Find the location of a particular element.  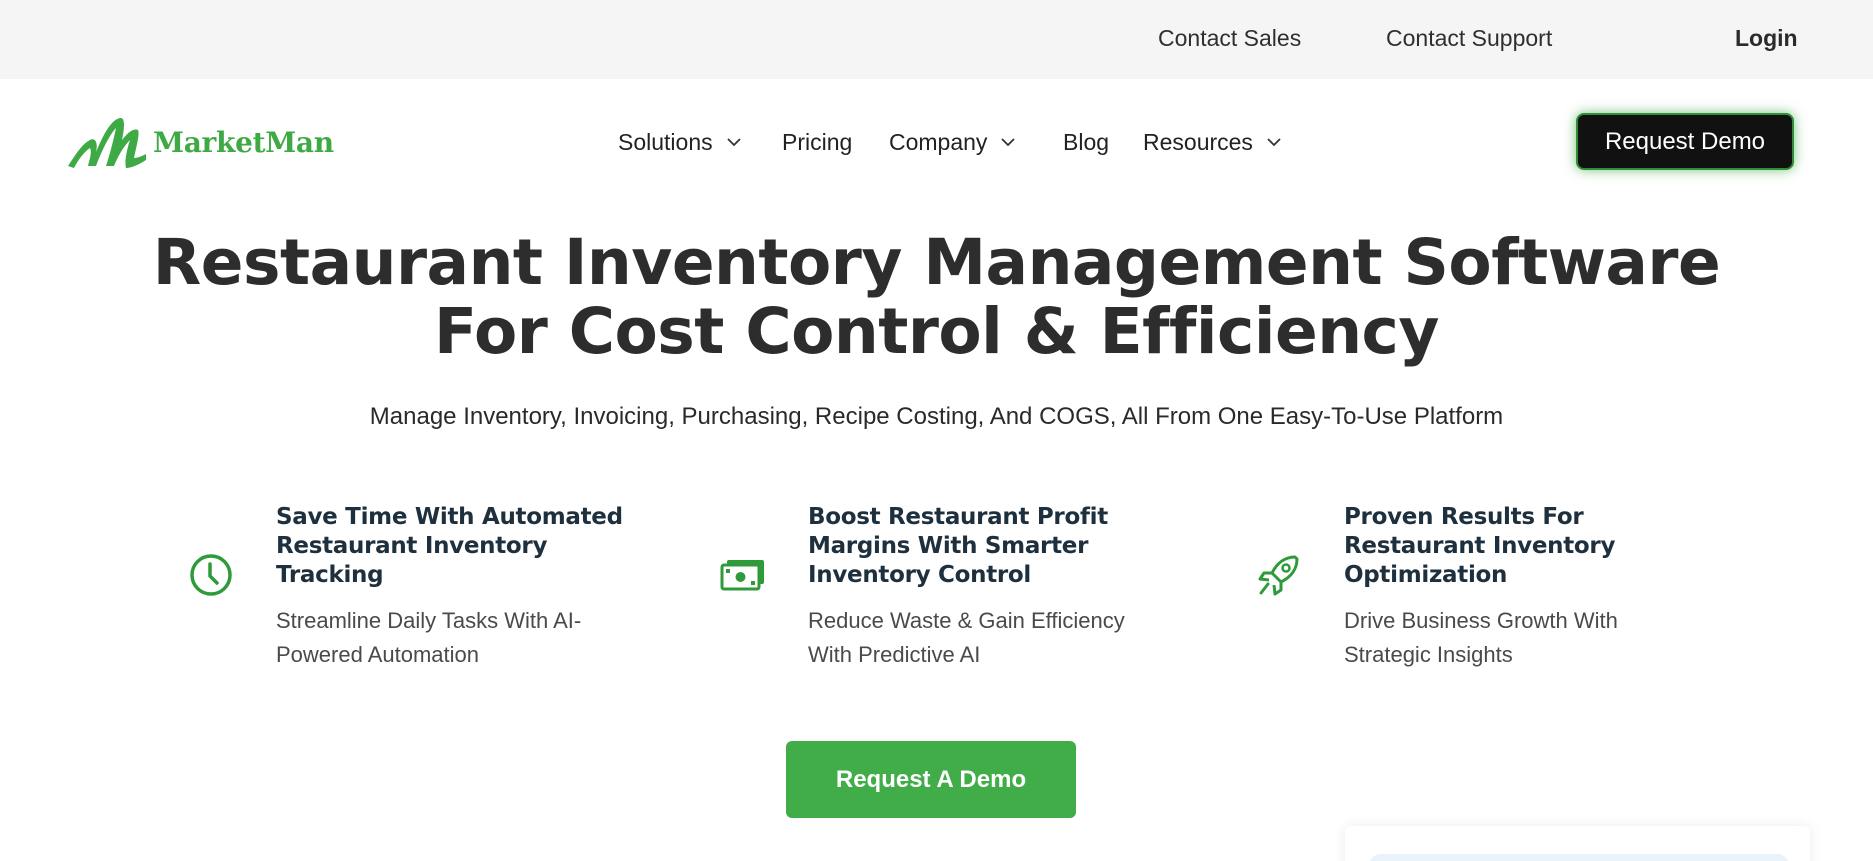

nav-item-label: Resources is located at coordinates (1198, 142).